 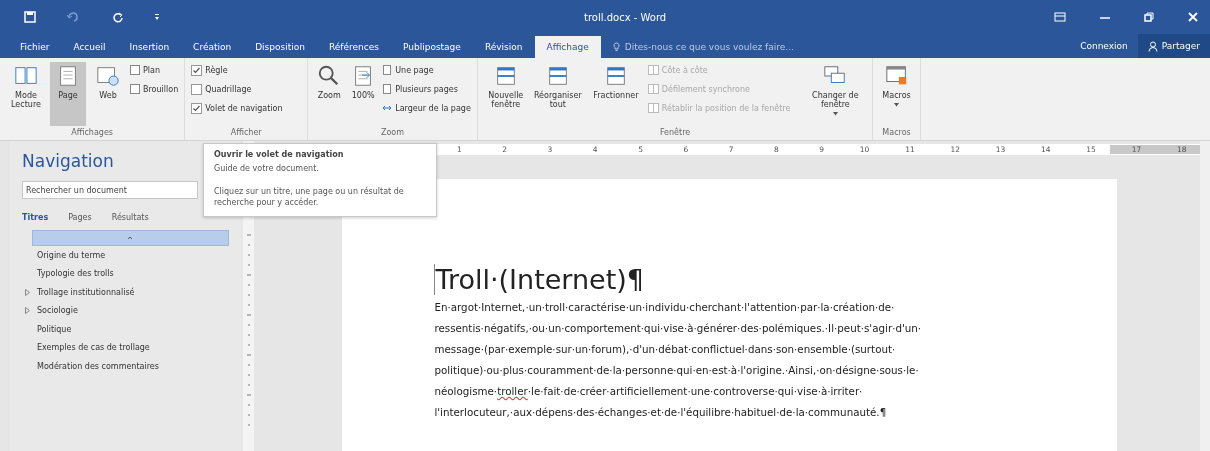 What do you see at coordinates (118, 17) in the screenshot?
I see `redo-icon` at bounding box center [118, 17].